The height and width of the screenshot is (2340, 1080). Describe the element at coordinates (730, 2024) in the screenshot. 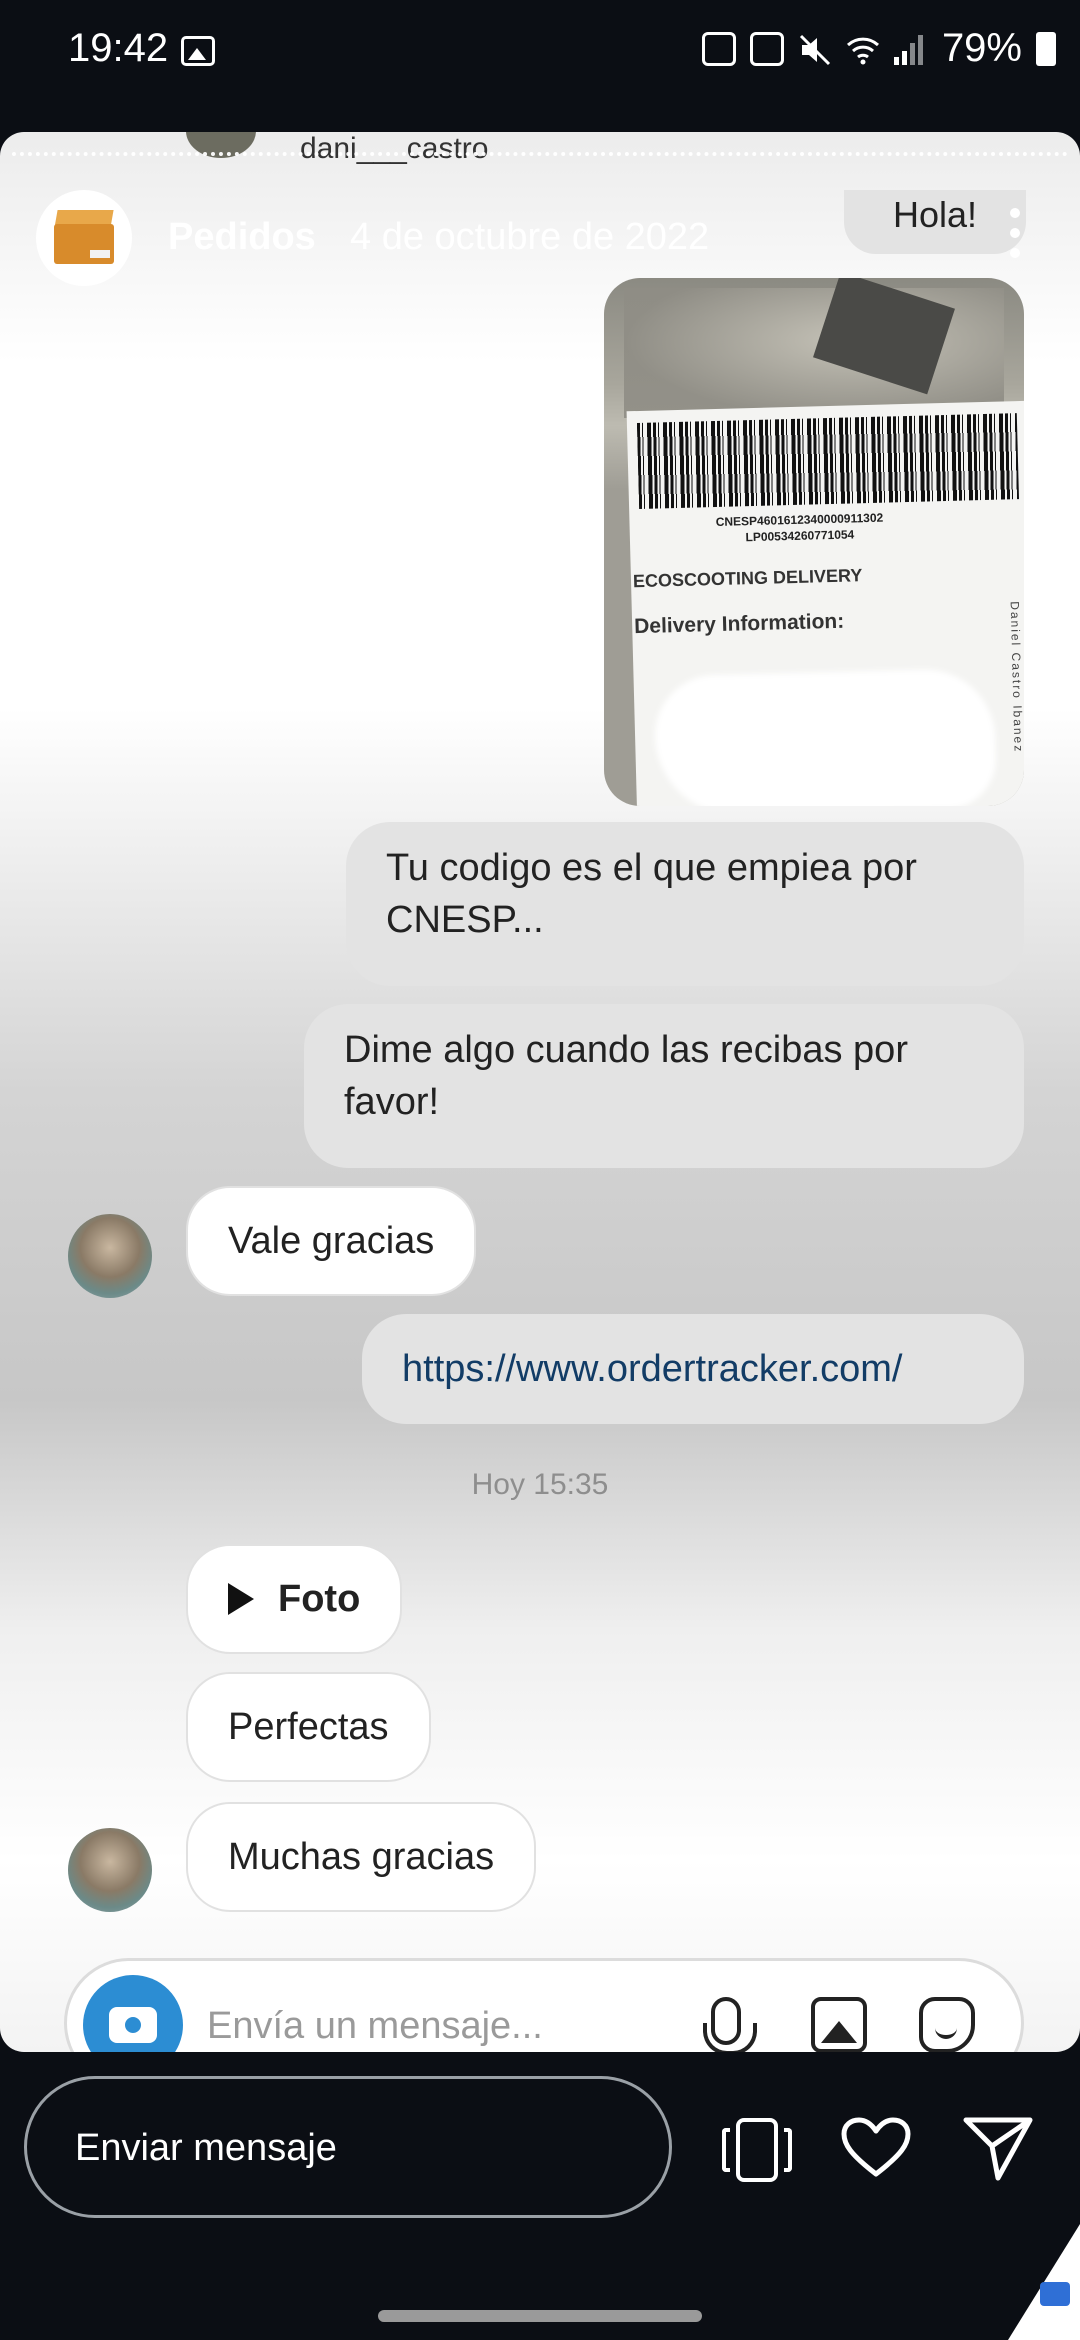

I see `microphone-icon` at that location.